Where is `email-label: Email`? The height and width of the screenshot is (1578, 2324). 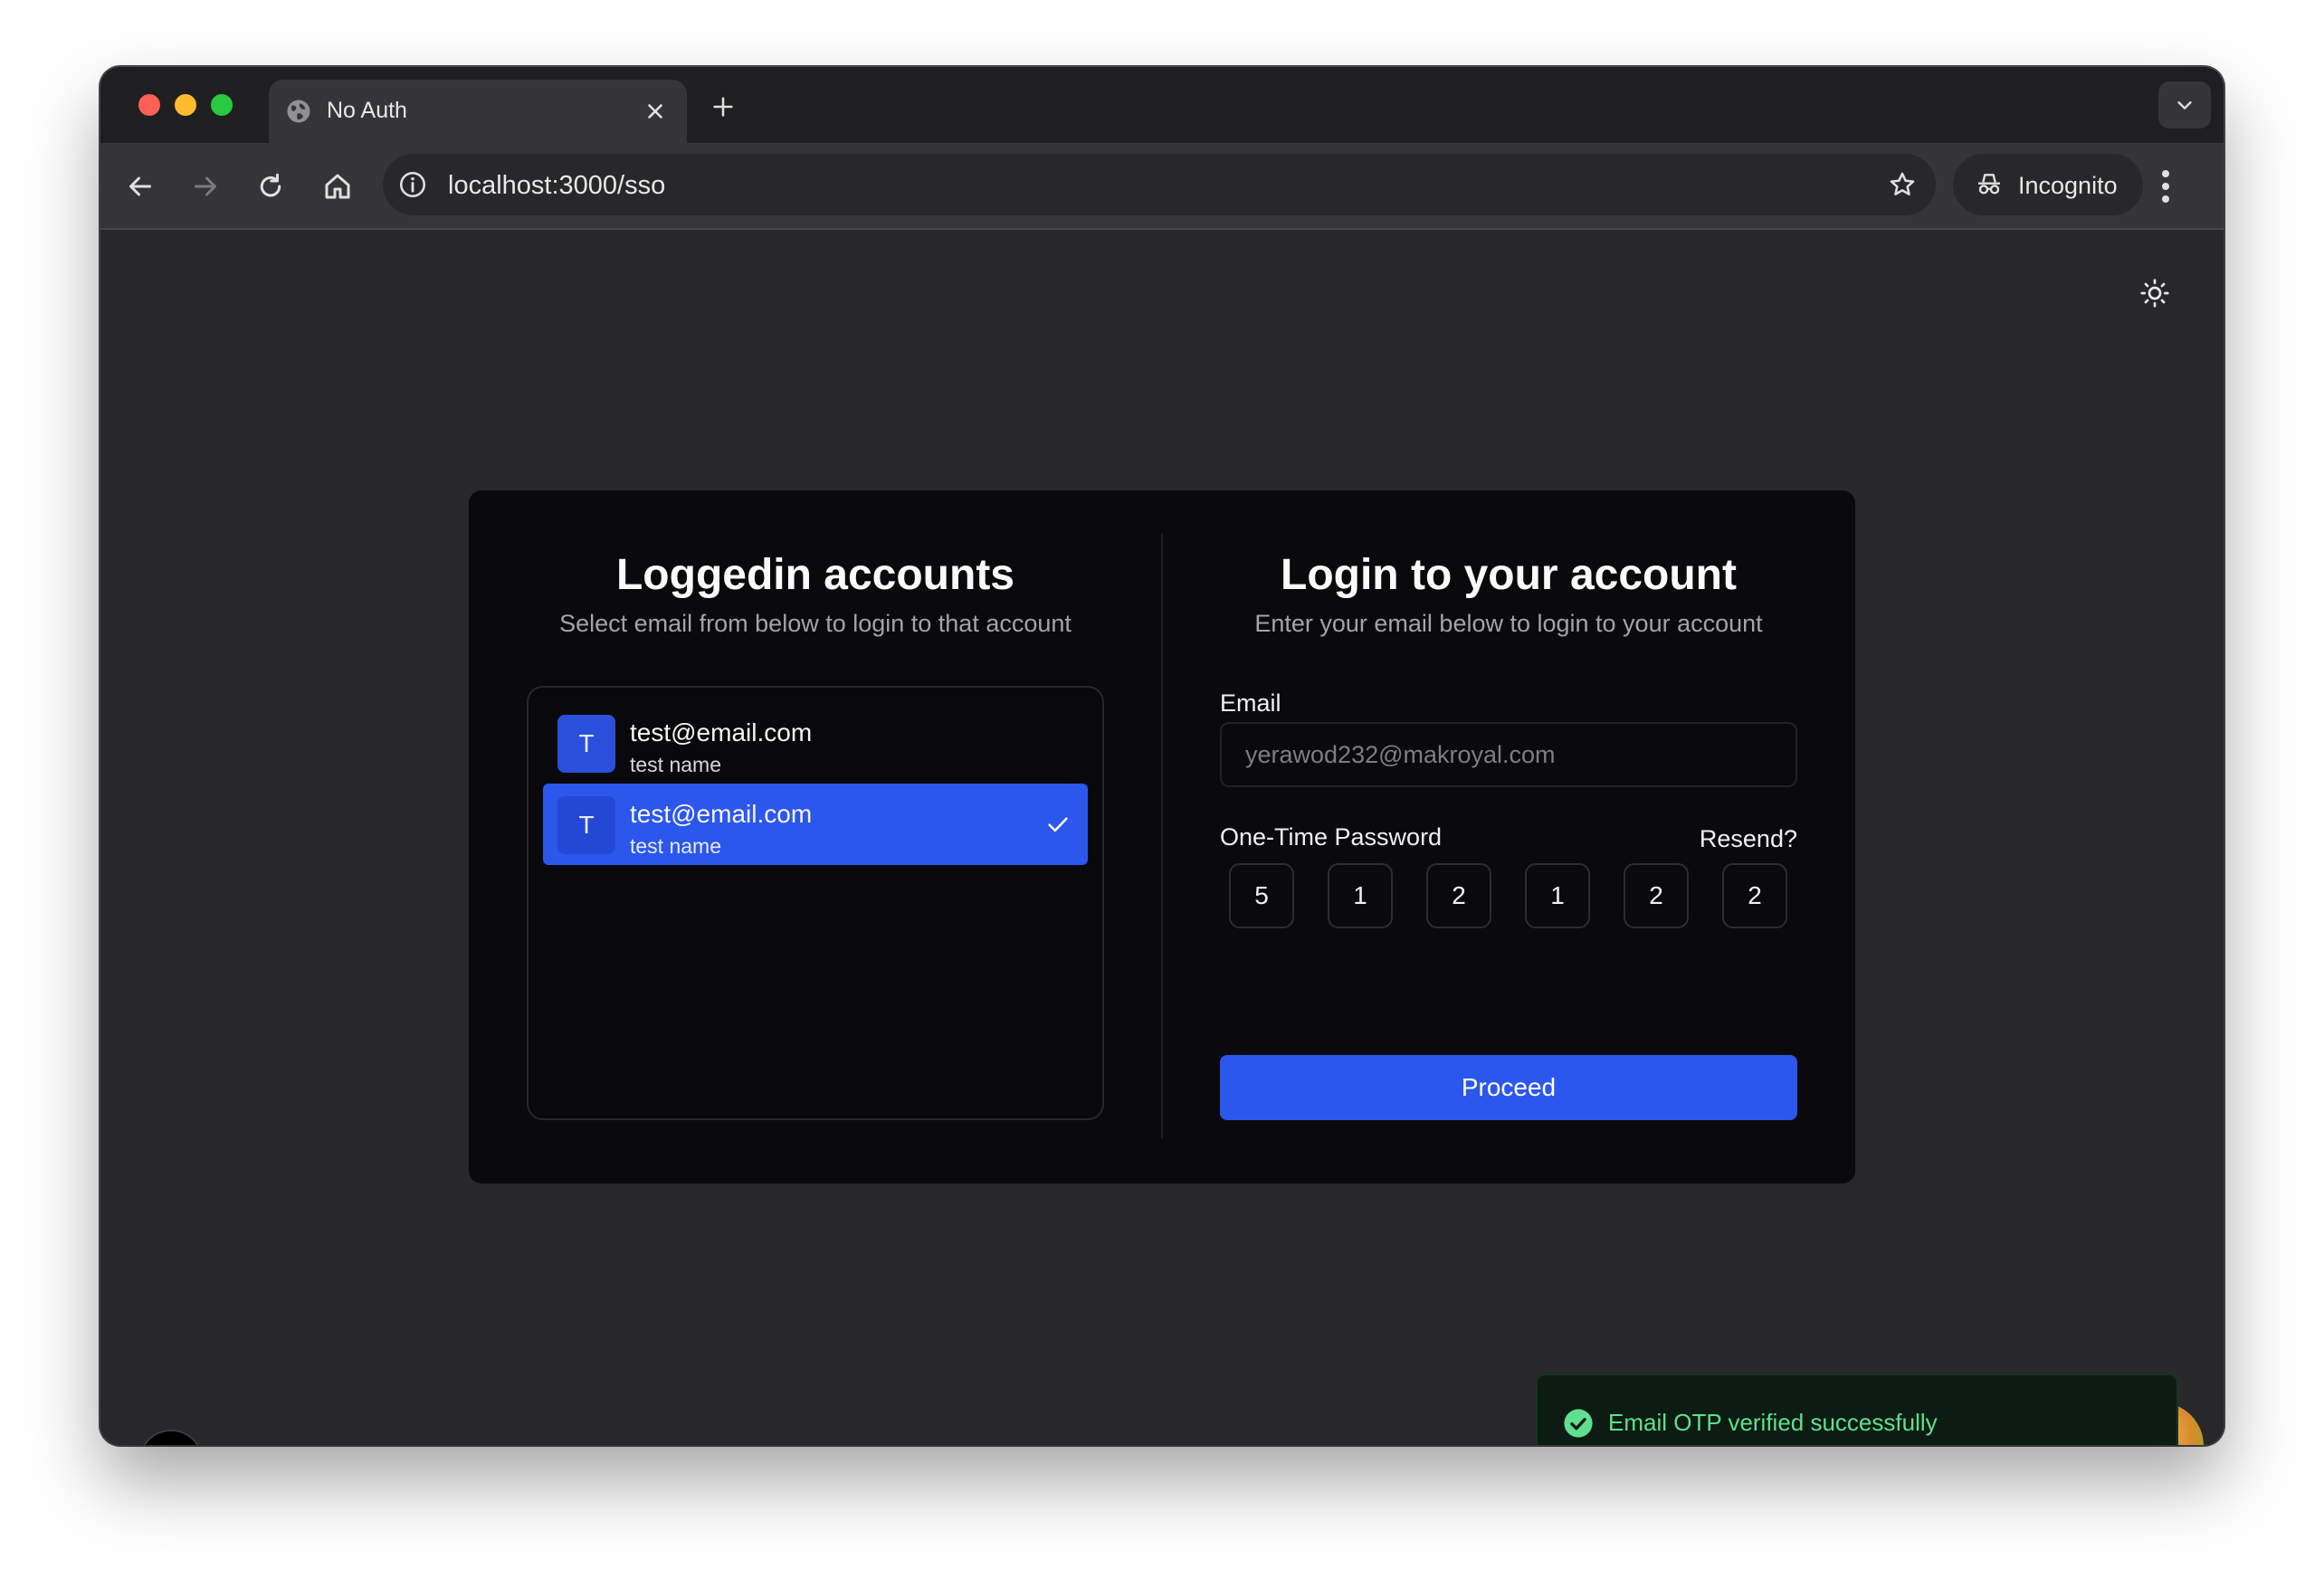 email-label: Email is located at coordinates (1251, 703).